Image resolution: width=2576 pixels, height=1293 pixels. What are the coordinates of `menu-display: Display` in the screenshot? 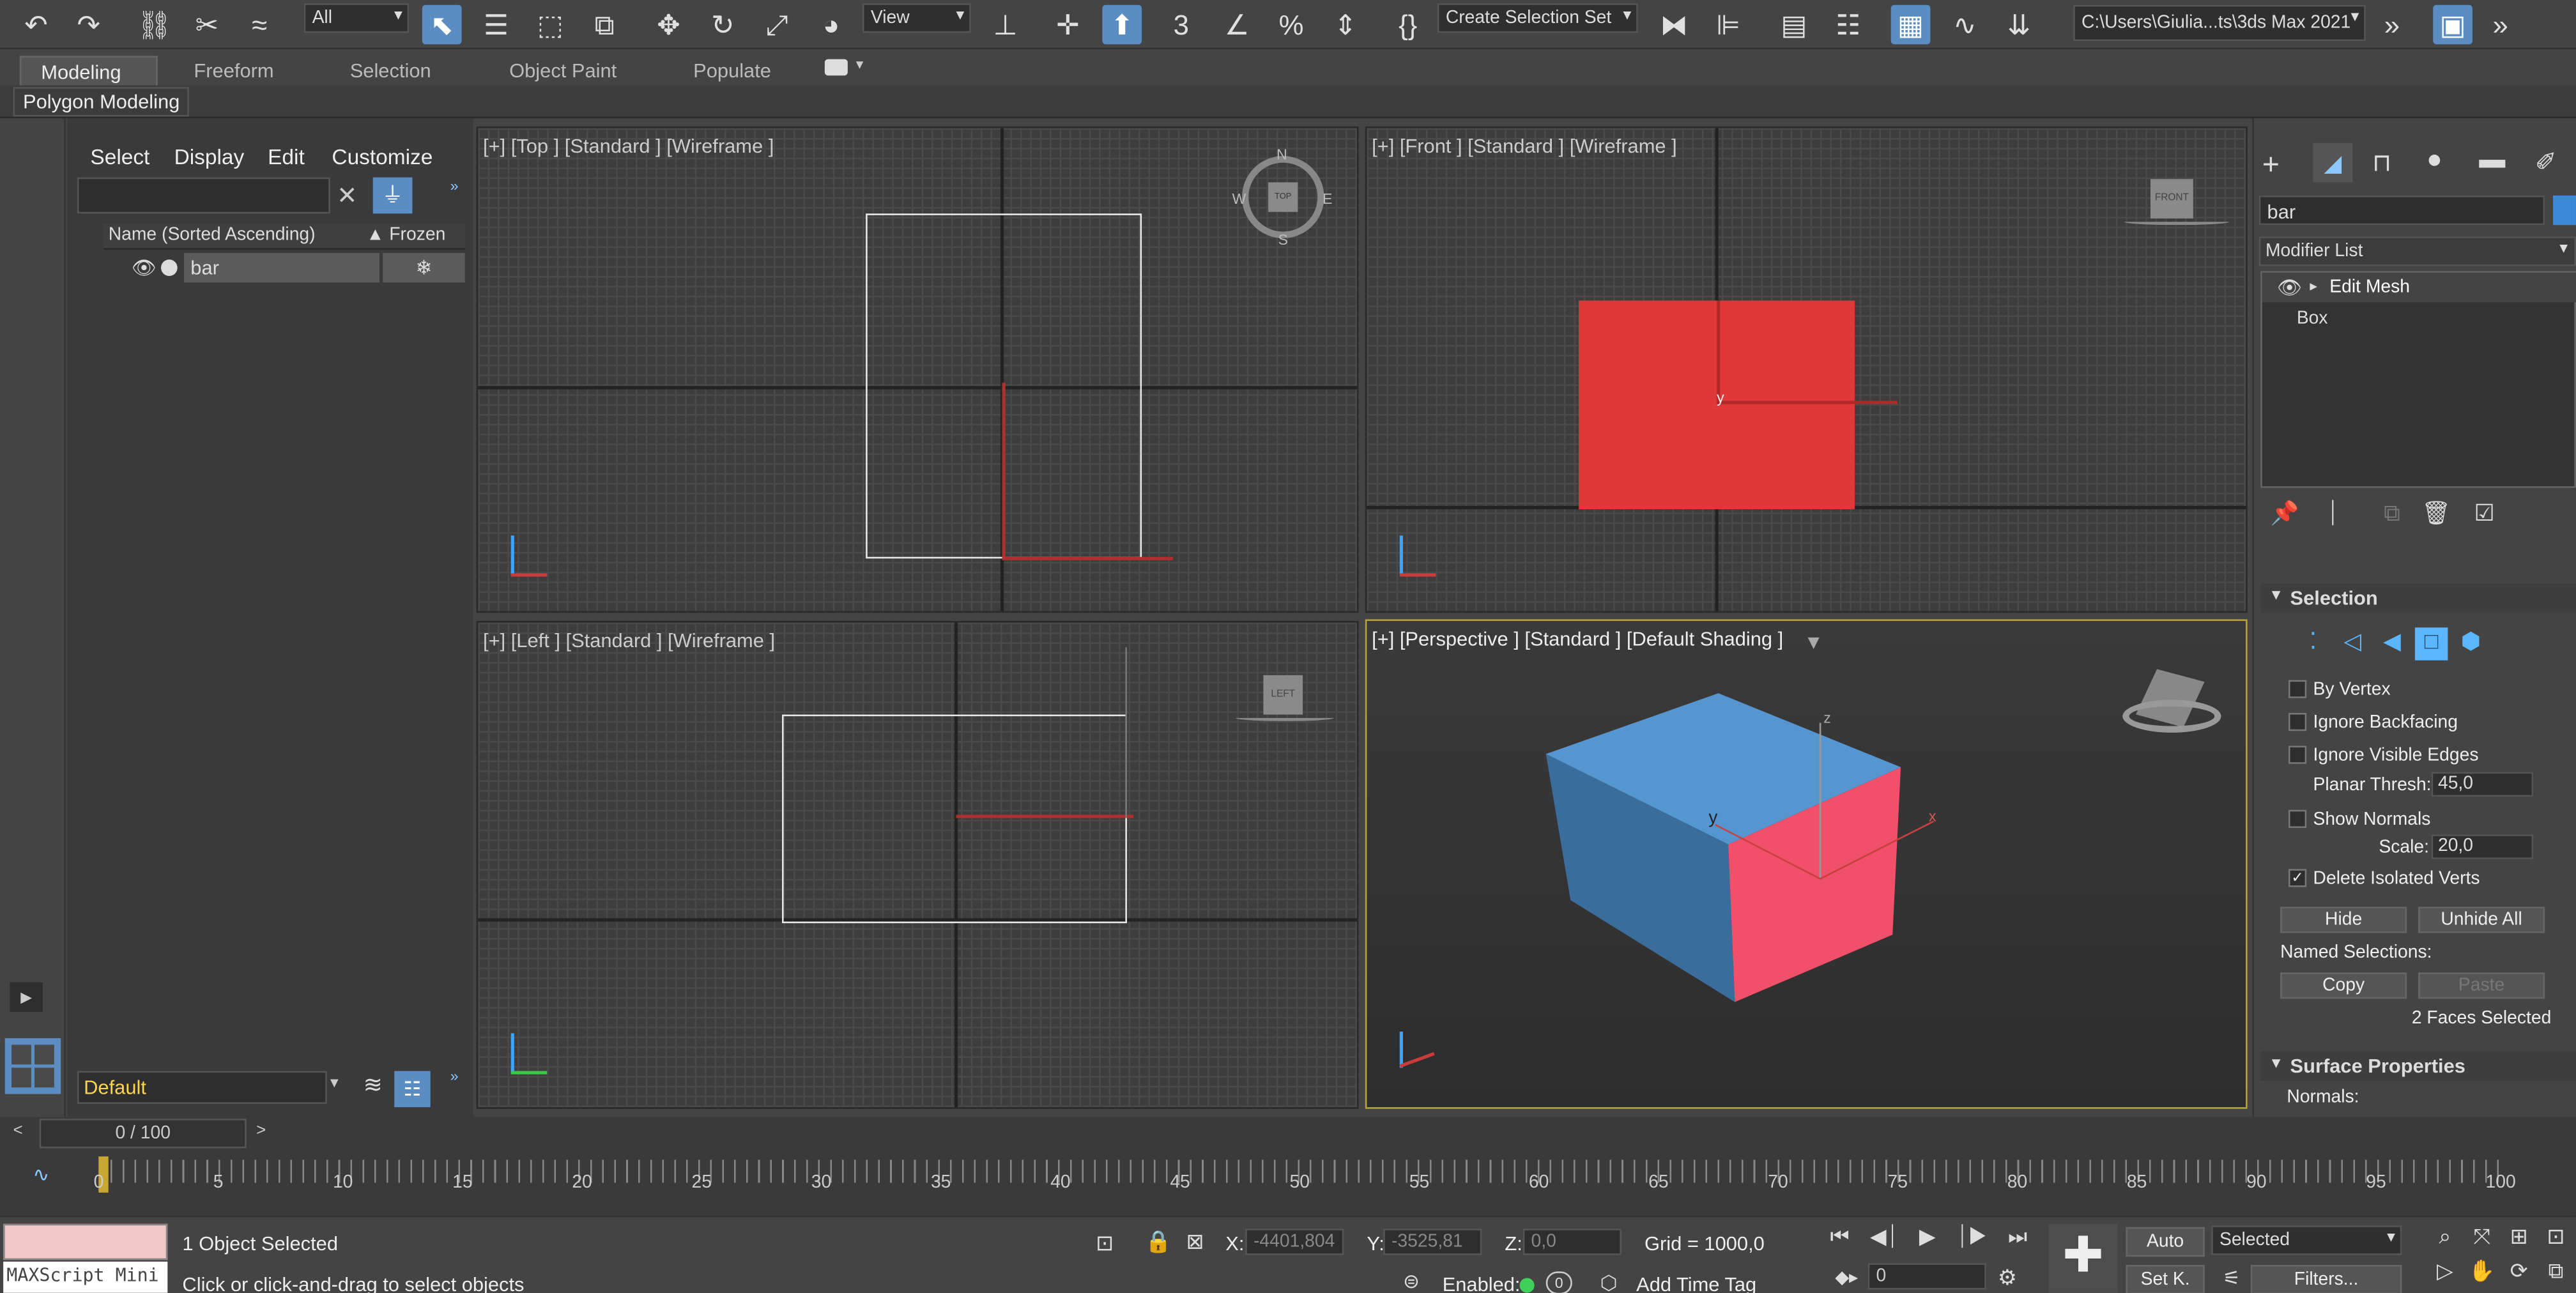 It's located at (209, 156).